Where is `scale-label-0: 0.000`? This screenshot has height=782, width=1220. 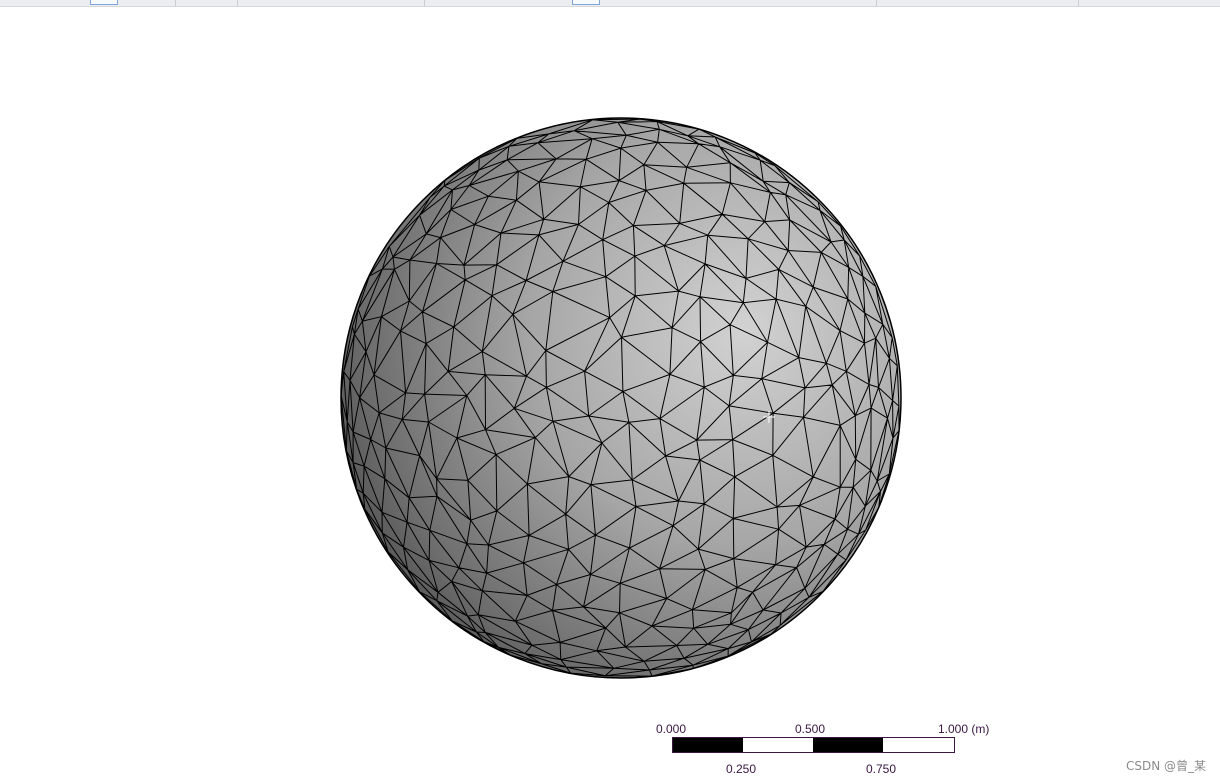
scale-label-0: 0.000 is located at coordinates (671, 729).